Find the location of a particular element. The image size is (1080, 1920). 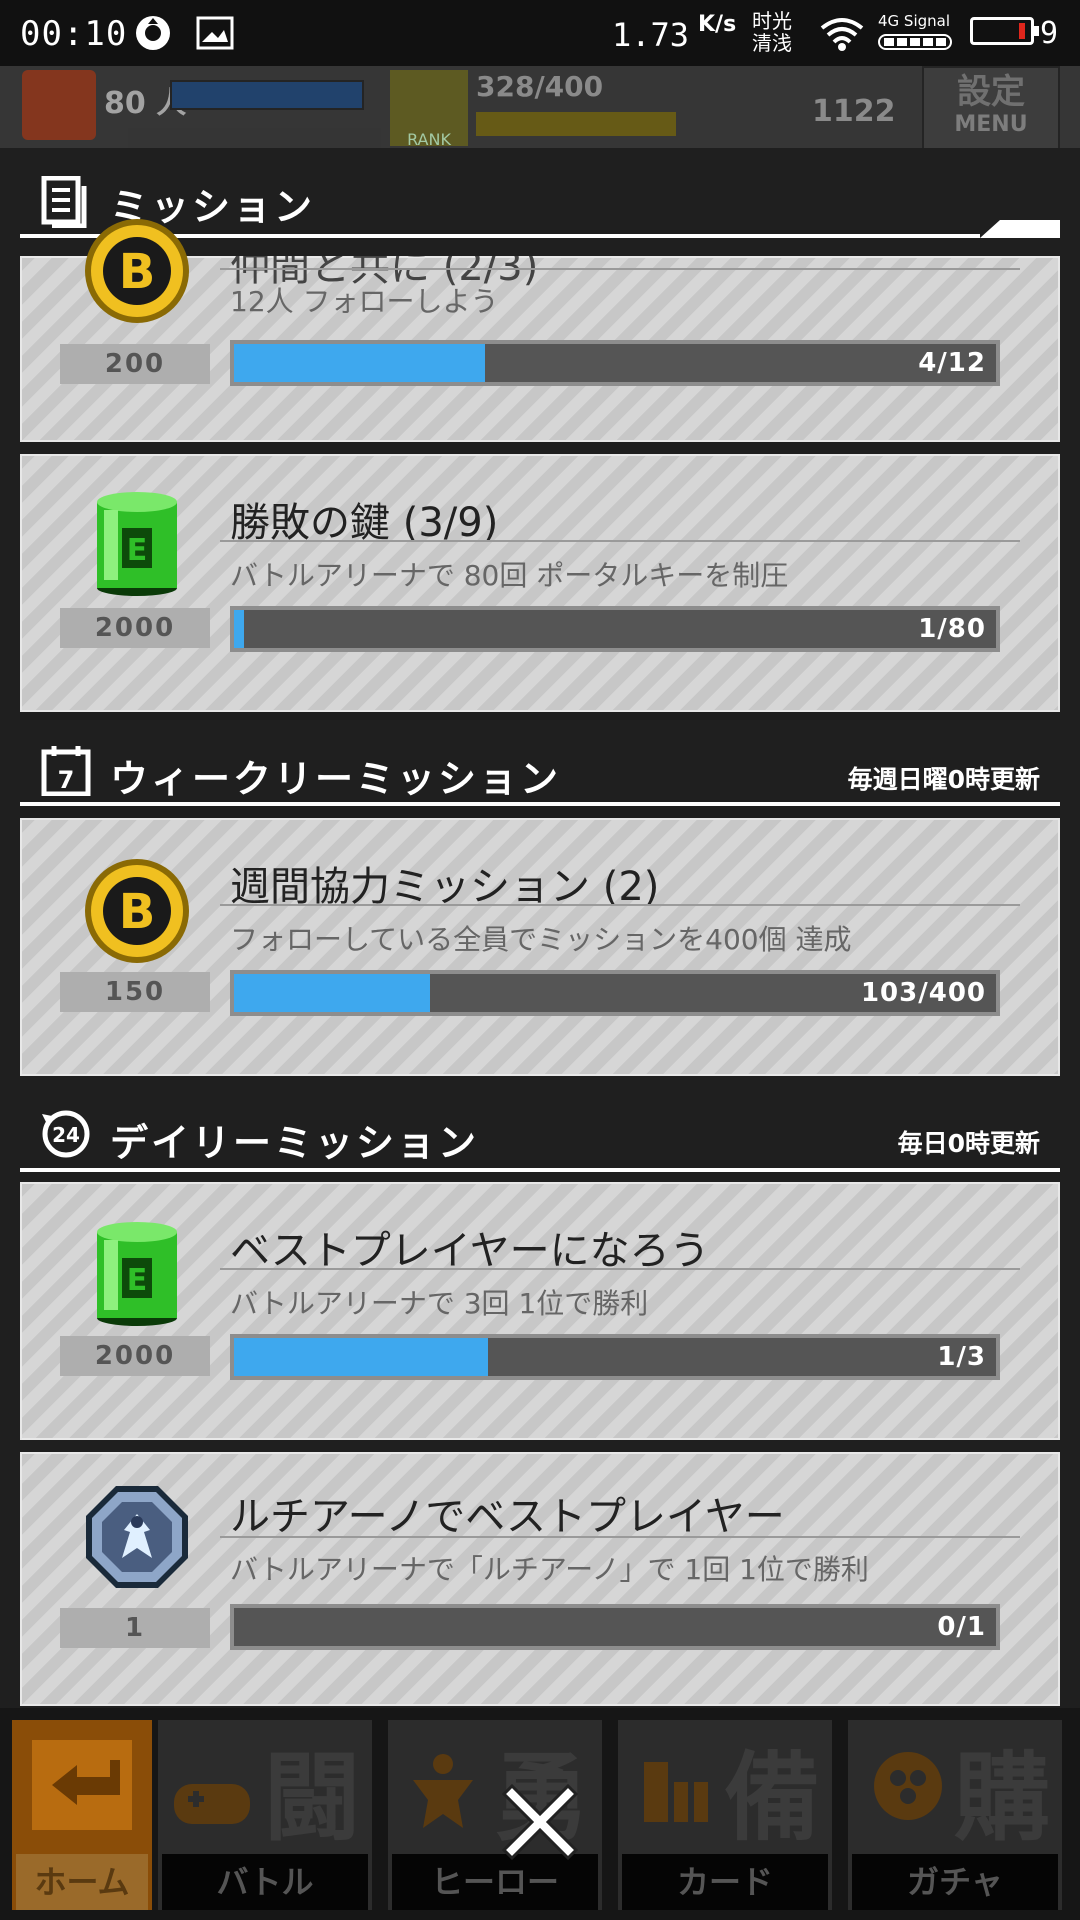

nav-battle: 闘 バトル is located at coordinates (265, 1815).